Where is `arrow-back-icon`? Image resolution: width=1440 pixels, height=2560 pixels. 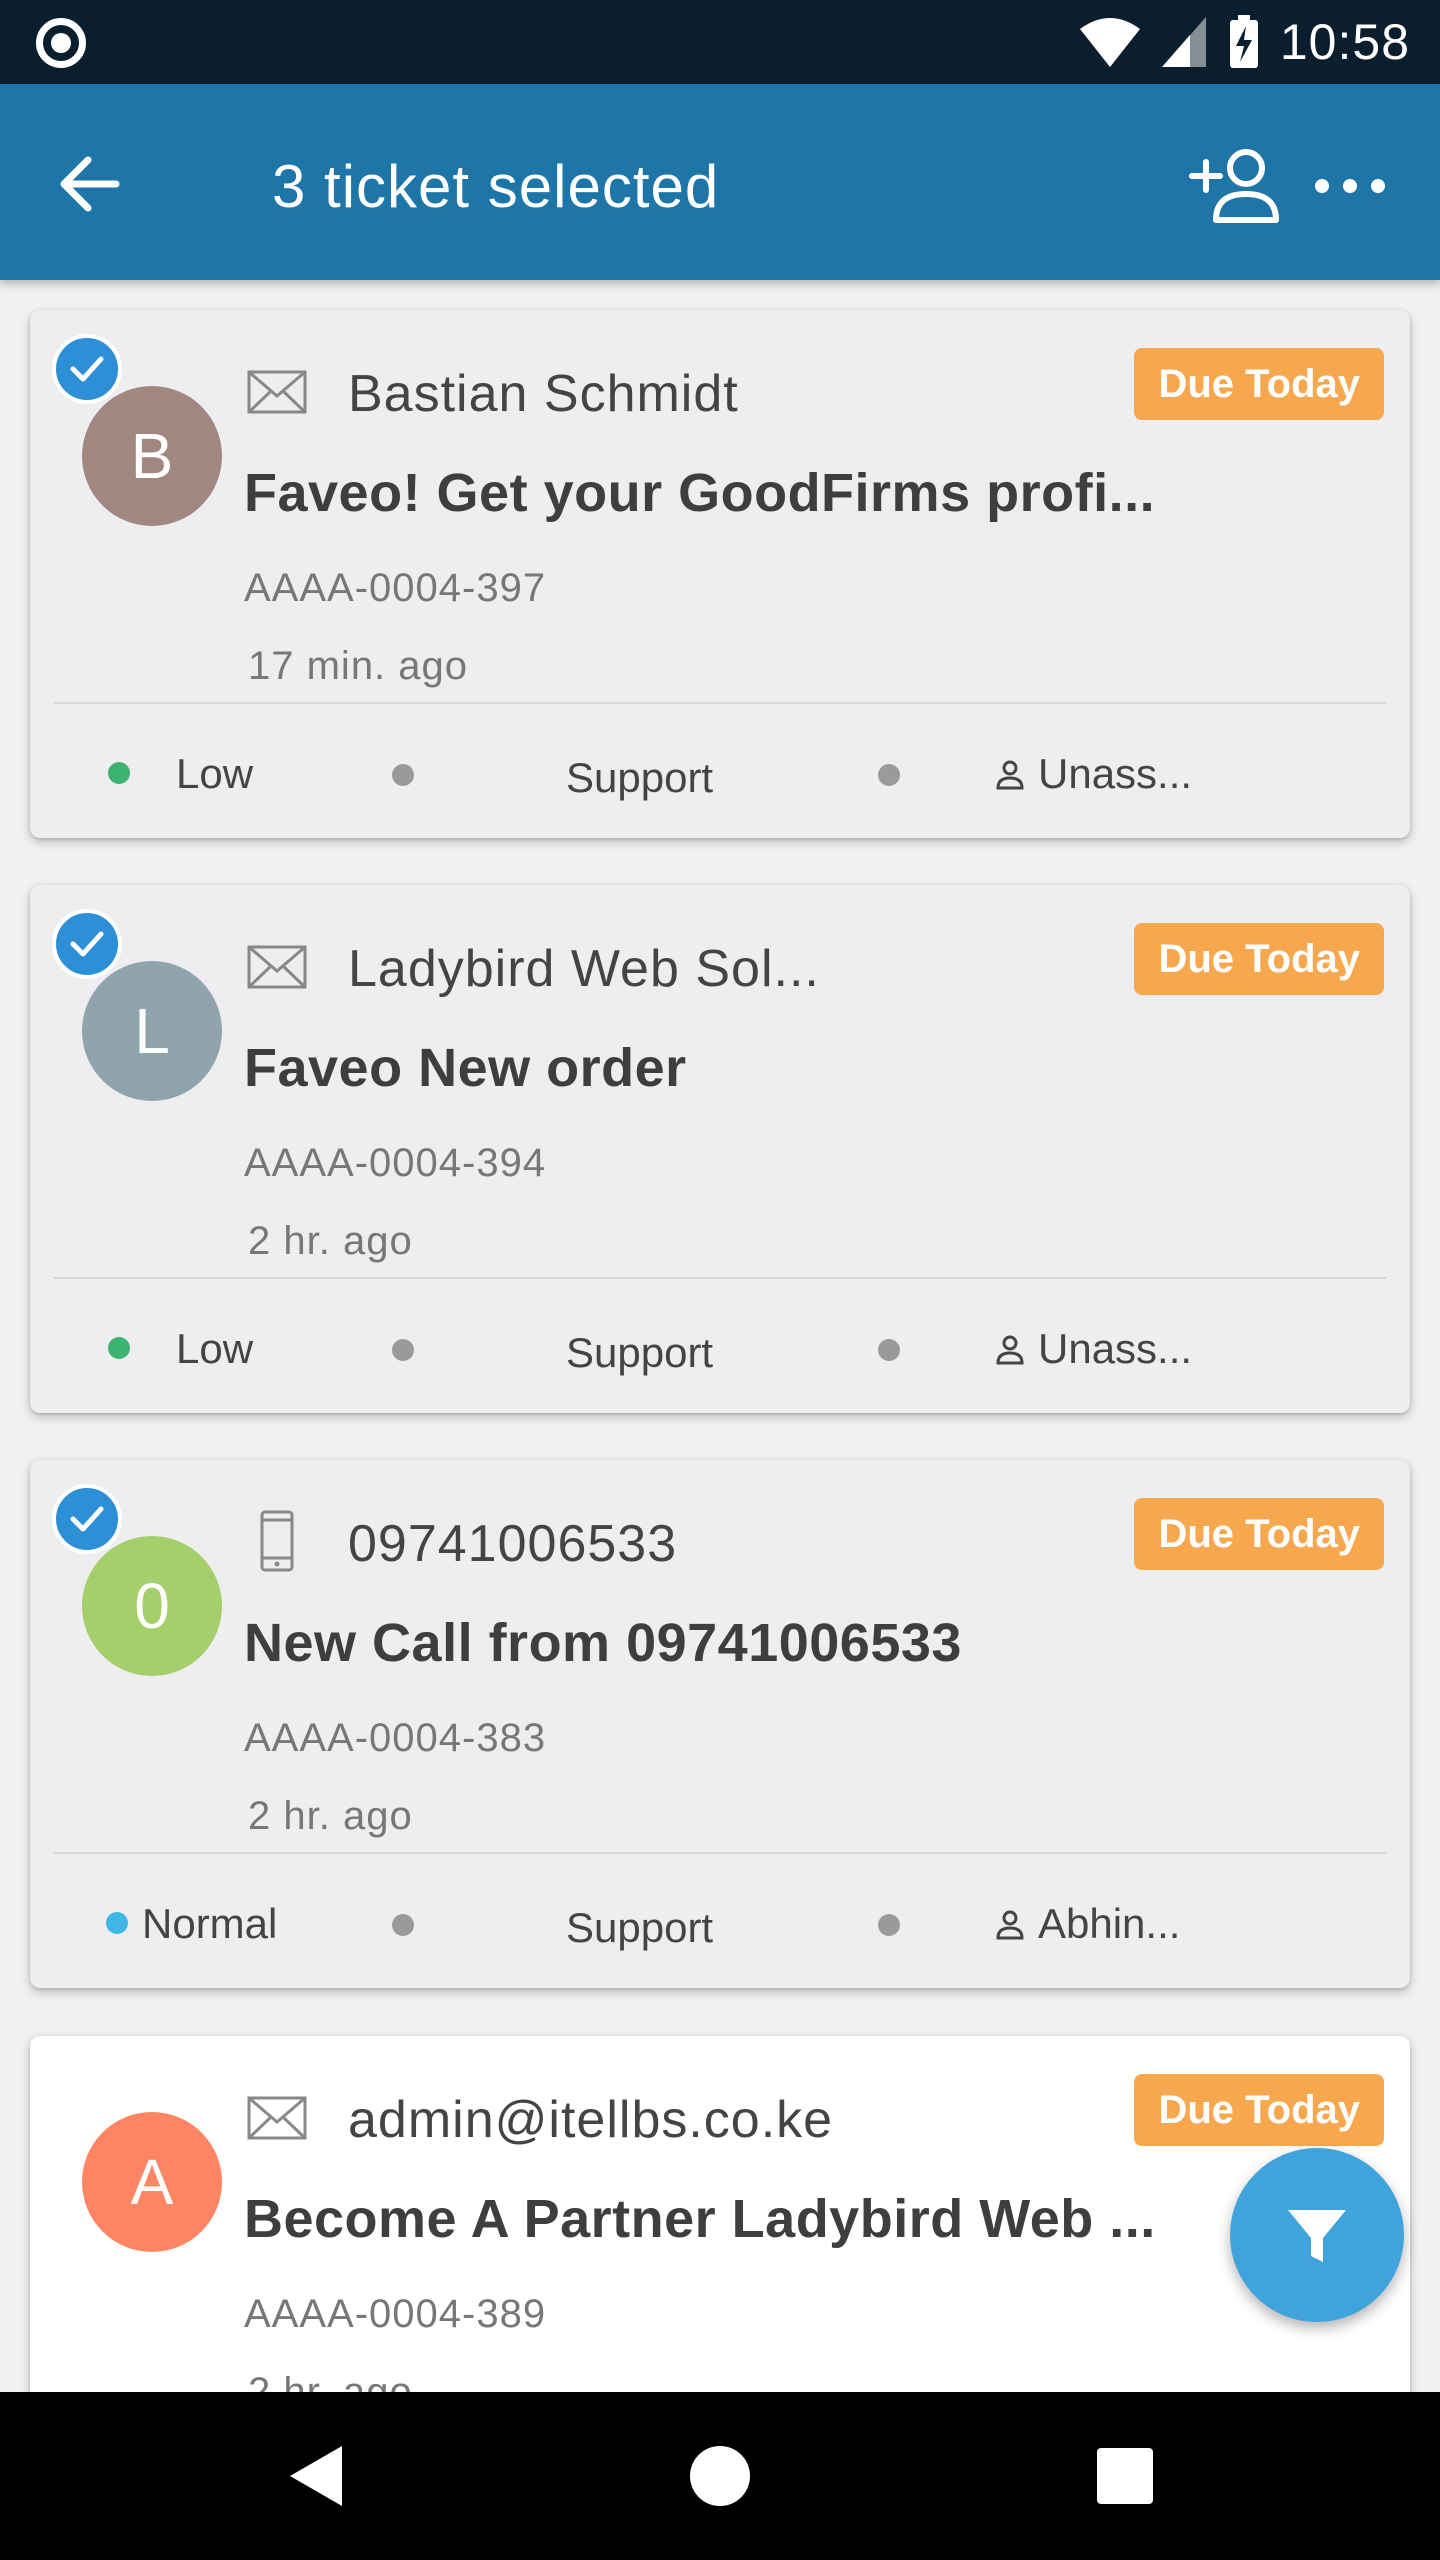
arrow-back-icon is located at coordinates (90, 184).